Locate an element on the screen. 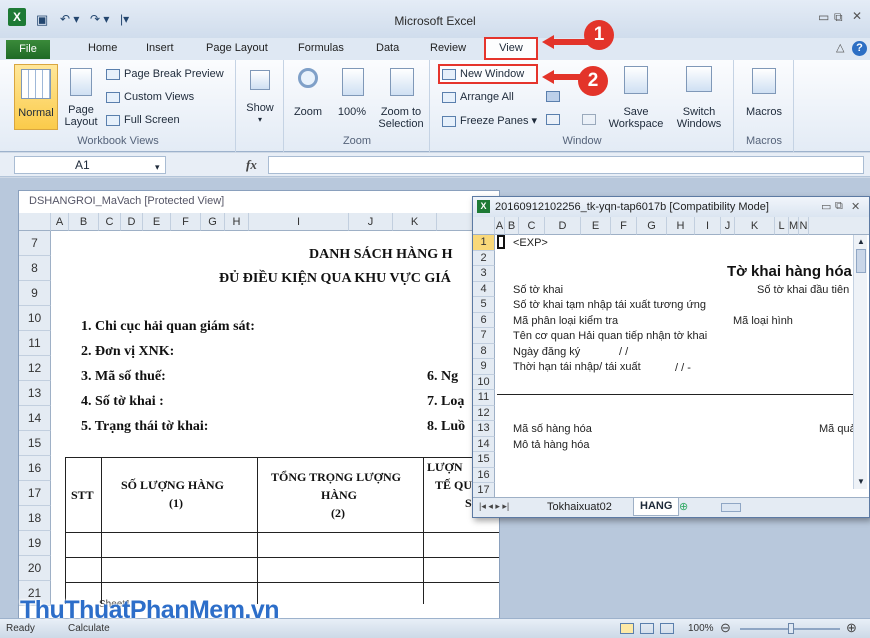 Image resolution: width=870 pixels, height=638 pixels. save-workspace-button: Save Workspace is located at coordinates (636, 97).